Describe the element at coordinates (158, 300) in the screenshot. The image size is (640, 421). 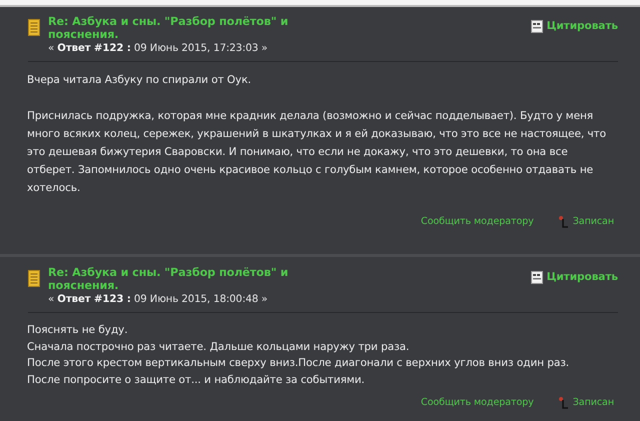
I see `post-meta: « Ответ #123 : 09 Июнь 2015, 18:00:48 »` at that location.